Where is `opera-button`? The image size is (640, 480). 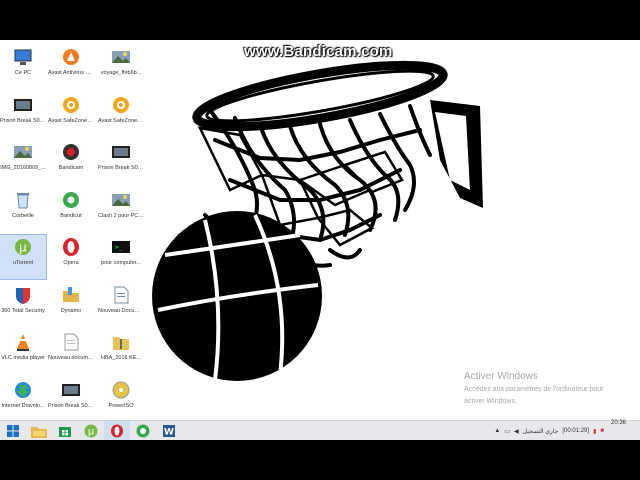
opera-button is located at coordinates (117, 431).